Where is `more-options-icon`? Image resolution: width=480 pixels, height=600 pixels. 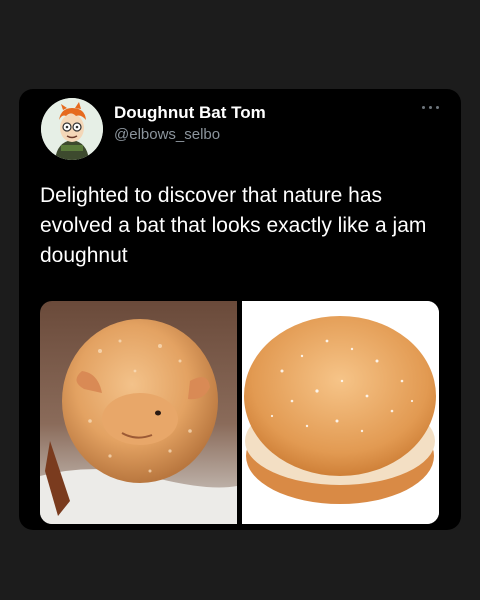 more-options-icon is located at coordinates (431, 107).